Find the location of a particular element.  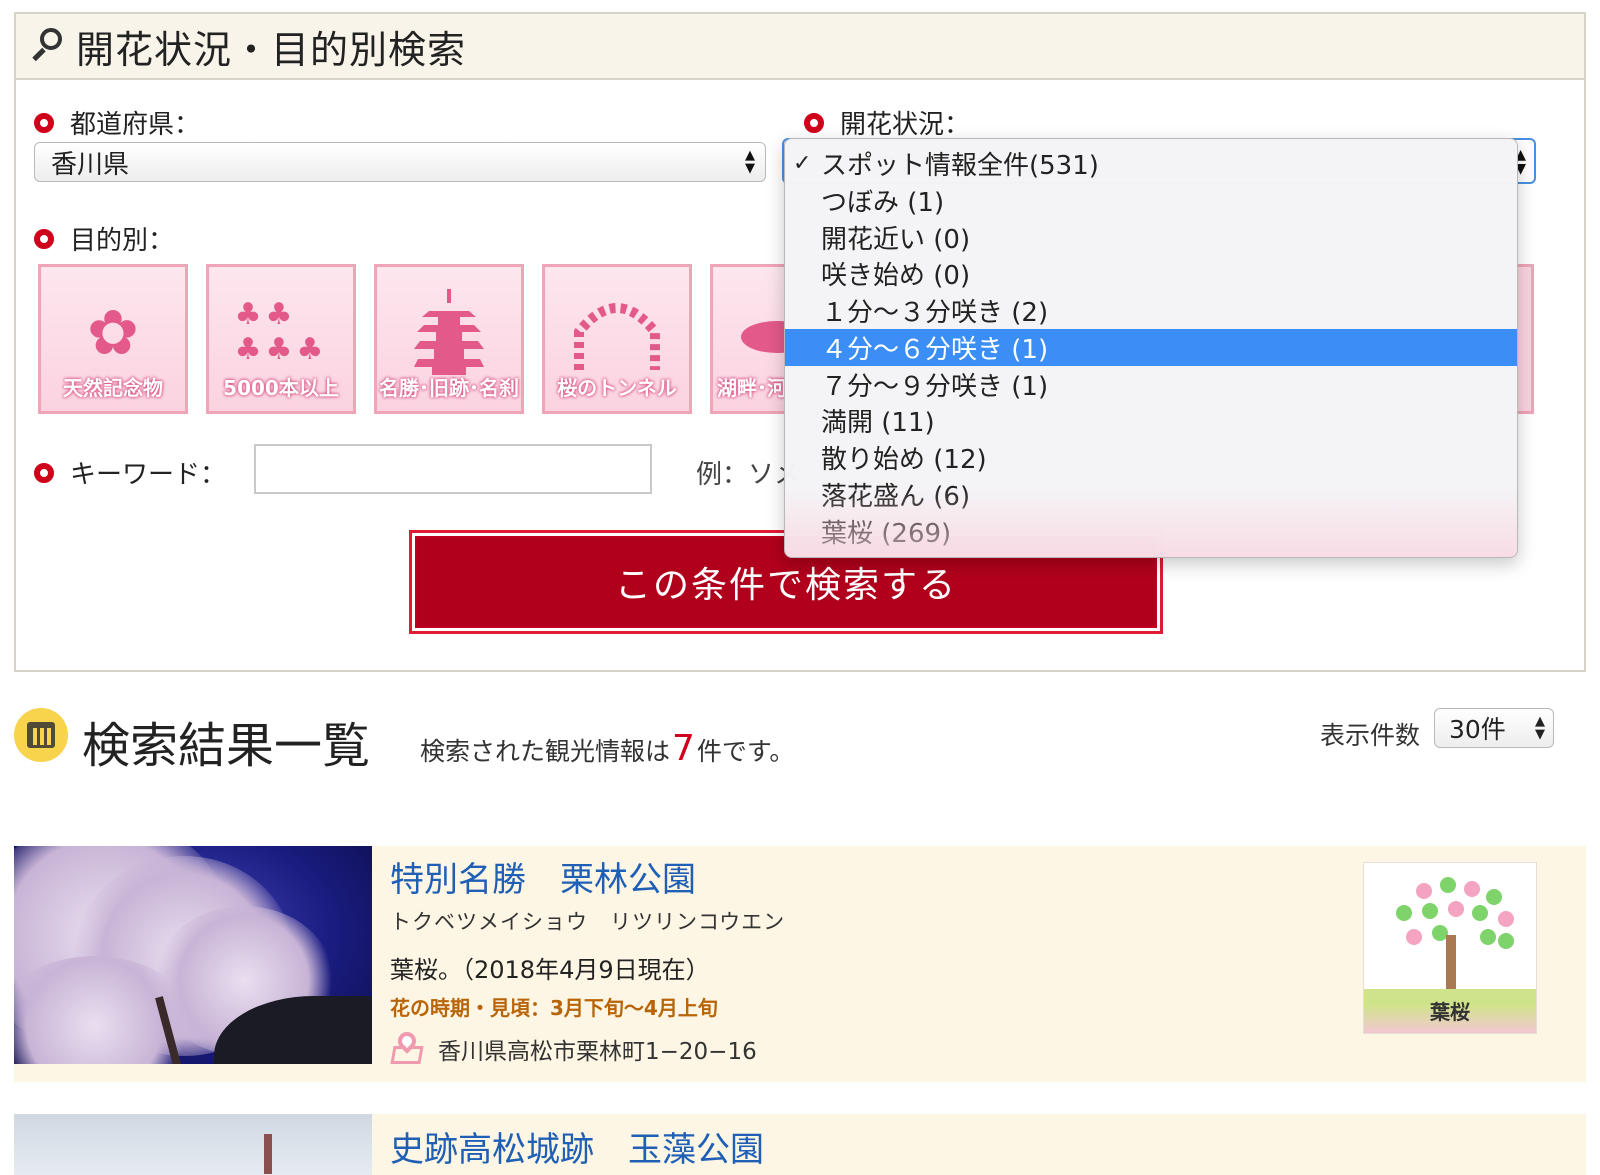

purpose-tile-natural-monument: ✿ 天然記念物 is located at coordinates (113, 339).